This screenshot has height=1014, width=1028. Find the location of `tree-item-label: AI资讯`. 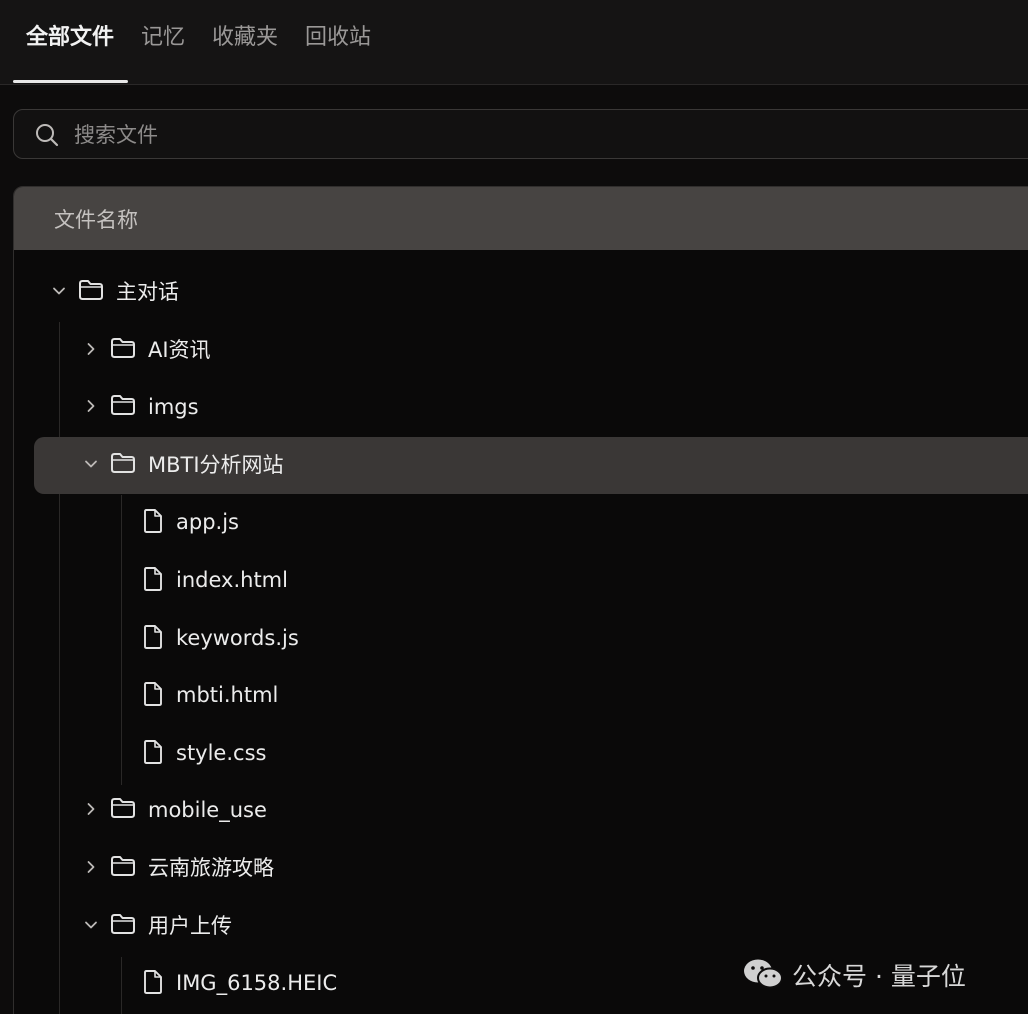

tree-item-label: AI资讯 is located at coordinates (179, 349).